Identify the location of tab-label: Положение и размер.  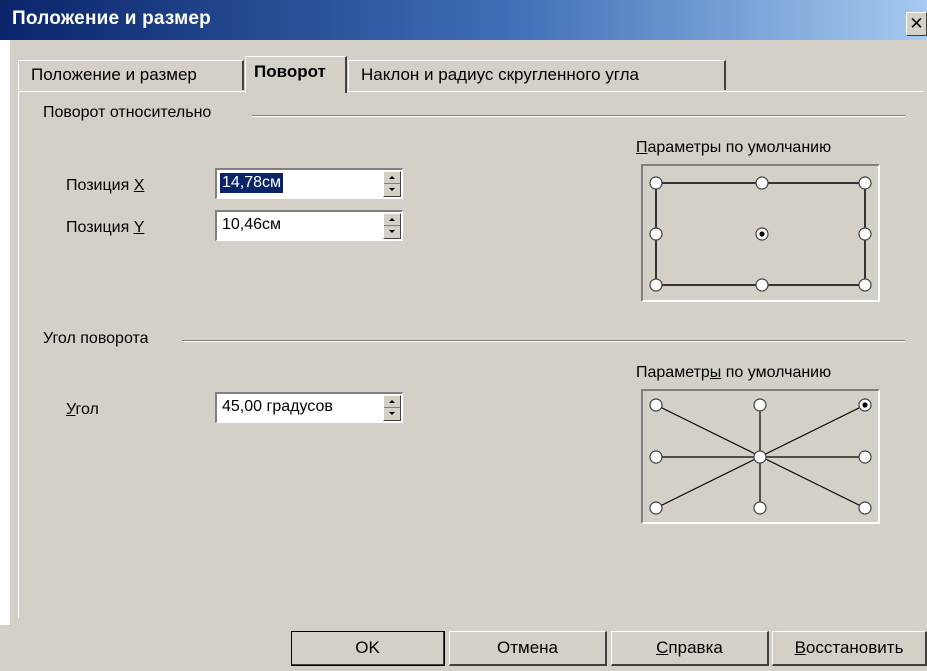
(114, 74).